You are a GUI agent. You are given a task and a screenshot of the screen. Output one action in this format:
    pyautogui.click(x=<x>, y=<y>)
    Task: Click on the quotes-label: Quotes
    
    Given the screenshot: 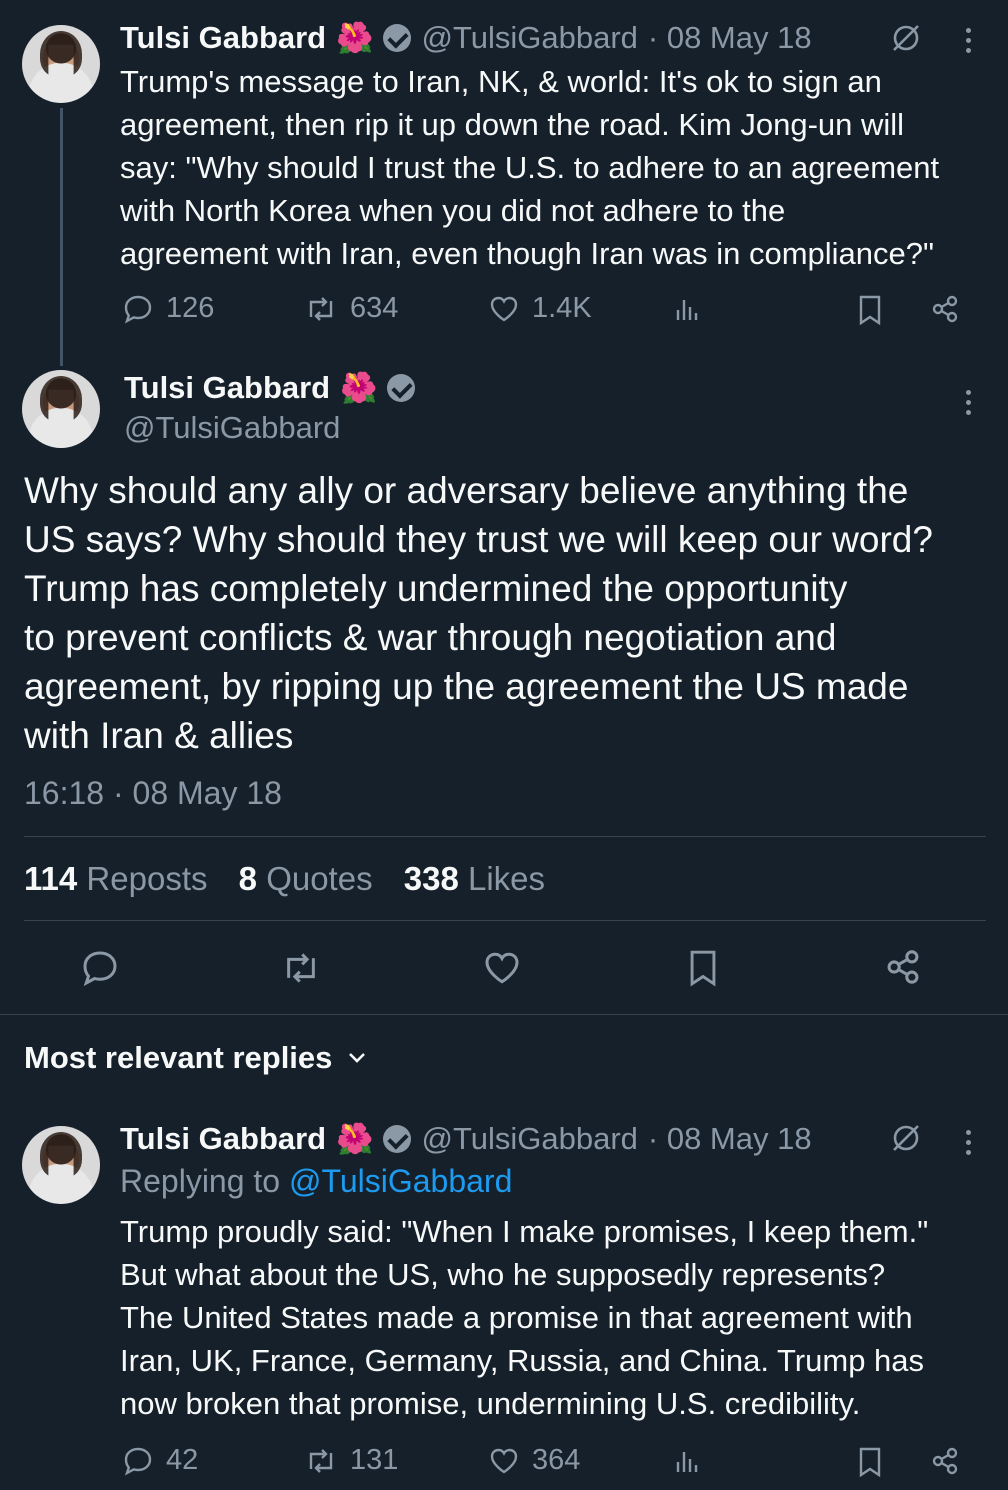 What is the action you would take?
    pyautogui.click(x=319, y=878)
    